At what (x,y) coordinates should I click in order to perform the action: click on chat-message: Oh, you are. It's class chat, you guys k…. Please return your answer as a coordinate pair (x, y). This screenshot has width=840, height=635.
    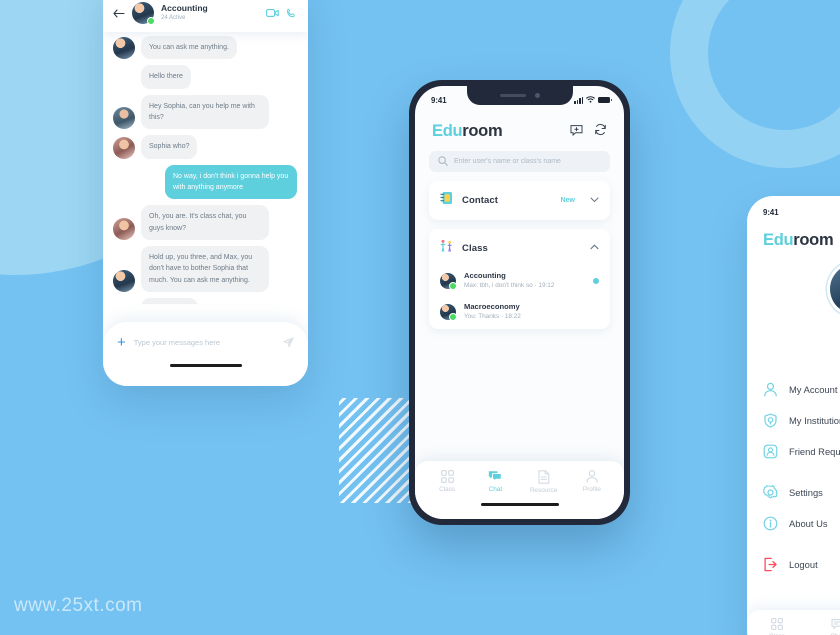
    Looking at the image, I should click on (205, 222).